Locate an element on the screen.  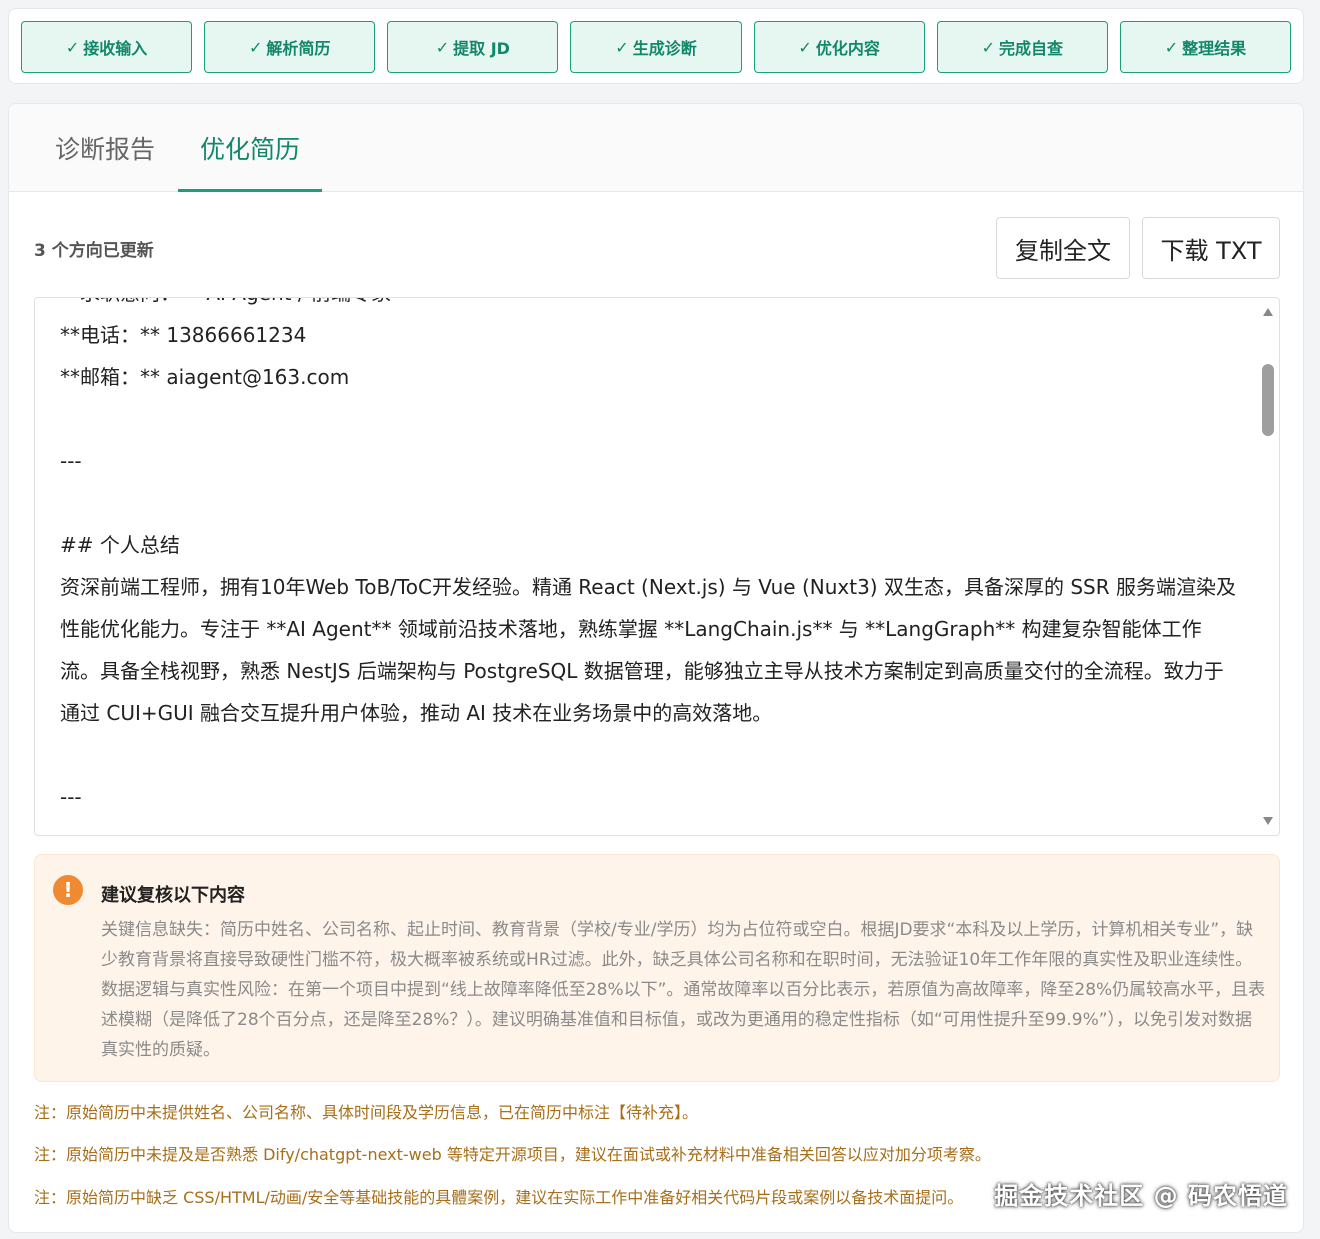
warning-icon: ! is located at coordinates (68, 890).